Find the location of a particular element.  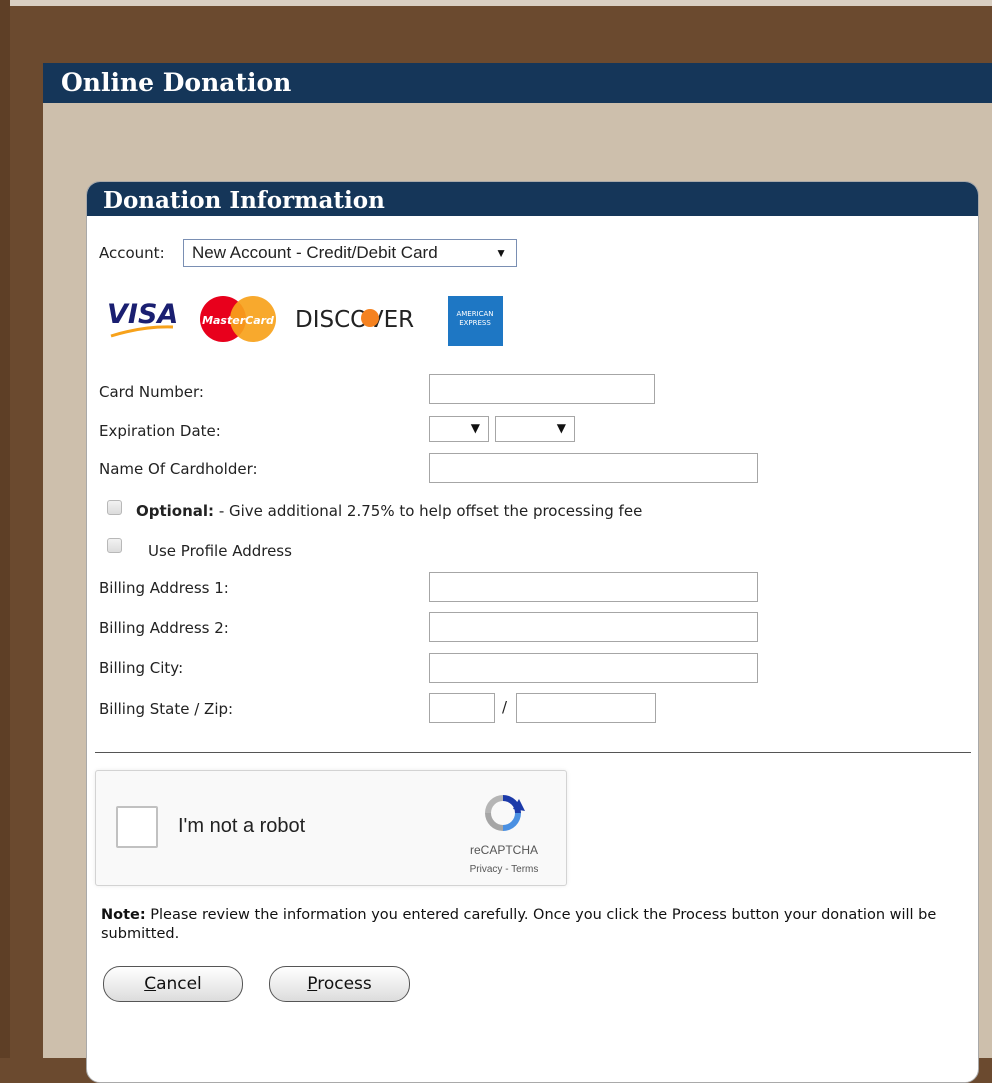

recaptcha-checkbox is located at coordinates (137, 827).